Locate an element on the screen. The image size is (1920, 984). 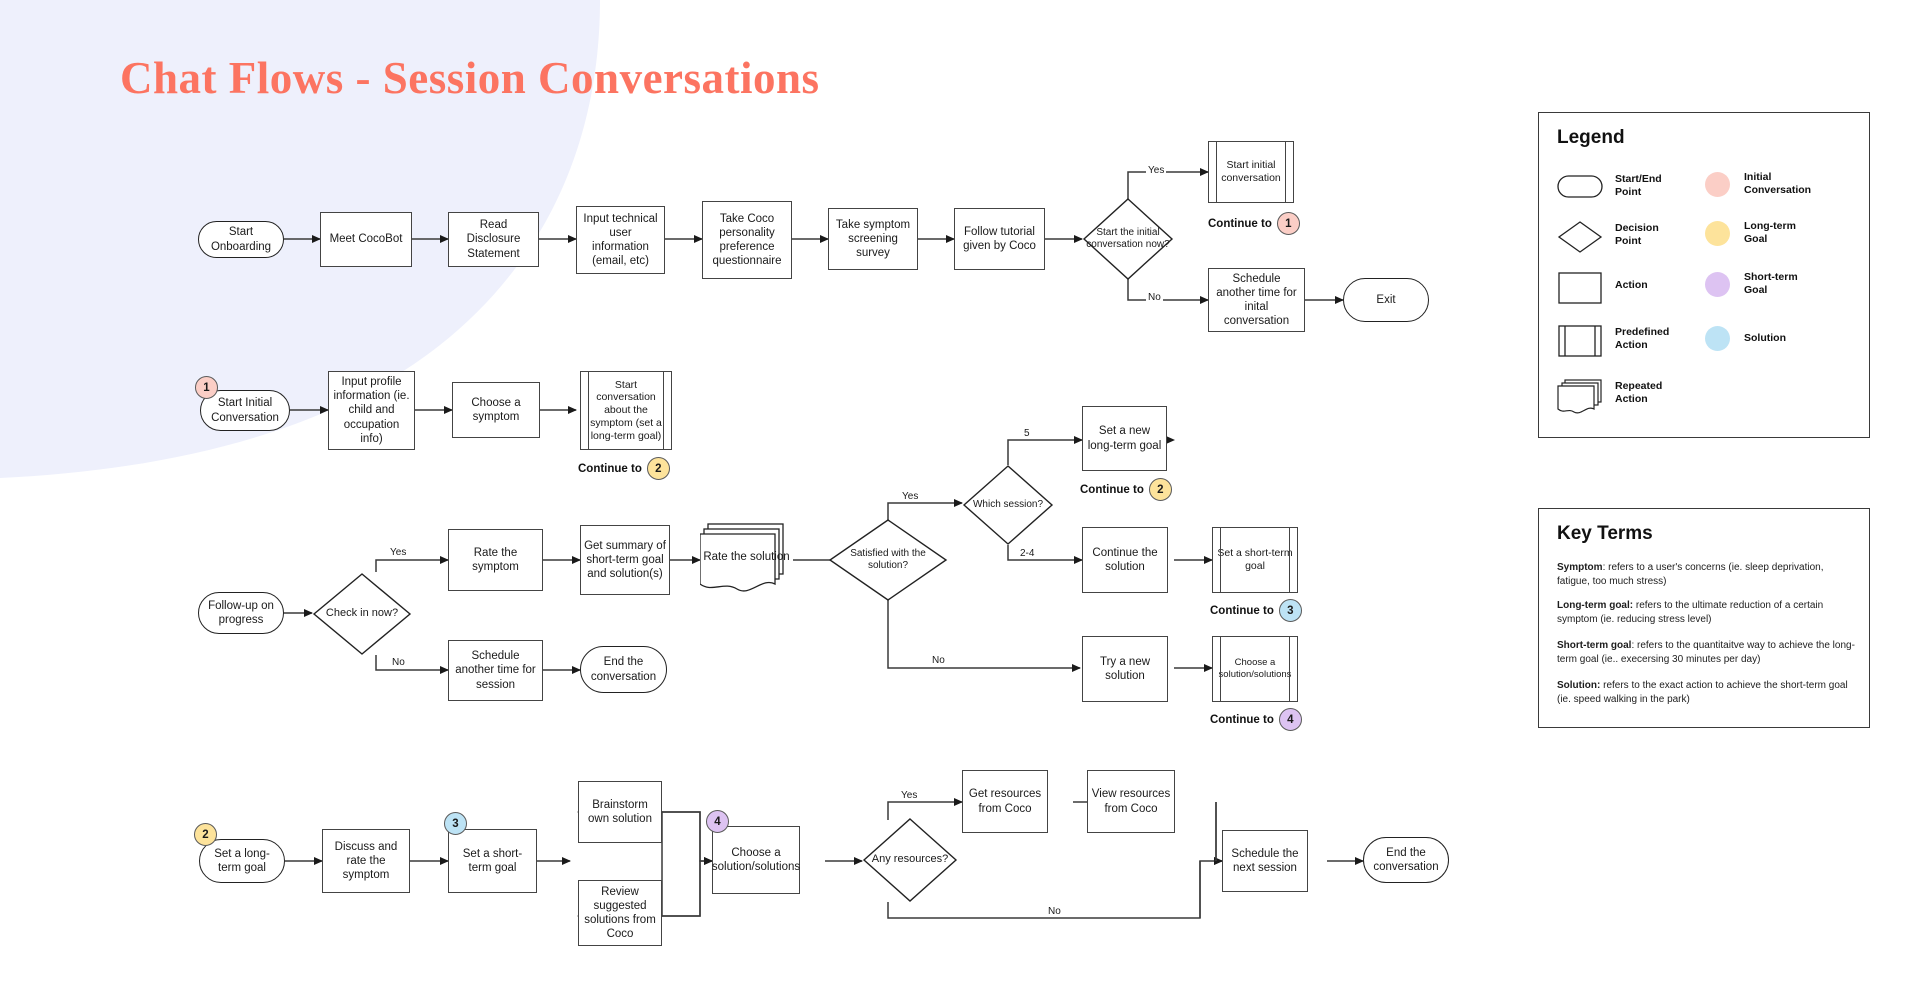
legend-item-long-term-goal: Long-term Goal is located at coordinates (1750, 233).